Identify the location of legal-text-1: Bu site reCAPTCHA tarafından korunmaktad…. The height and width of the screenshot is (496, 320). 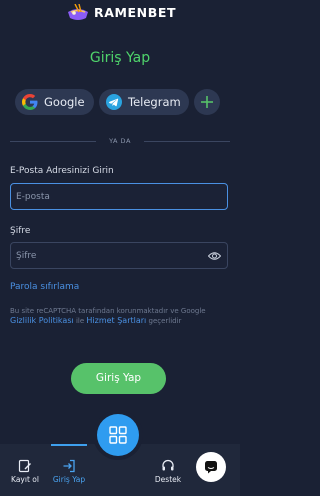
(108, 311).